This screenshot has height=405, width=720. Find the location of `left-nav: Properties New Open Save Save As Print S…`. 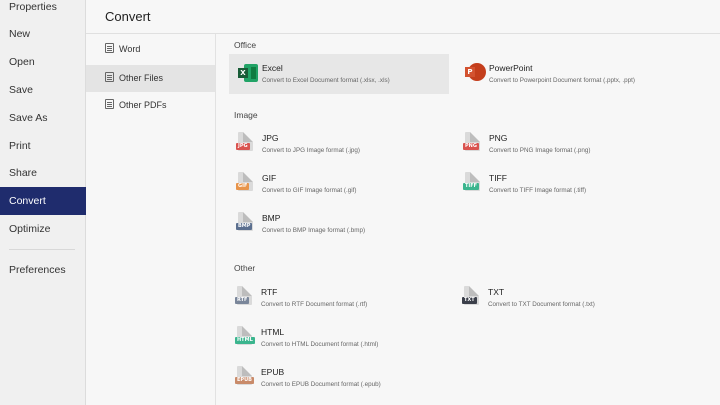

left-nav: Properties New Open Save Save As Print S… is located at coordinates (43, 202).